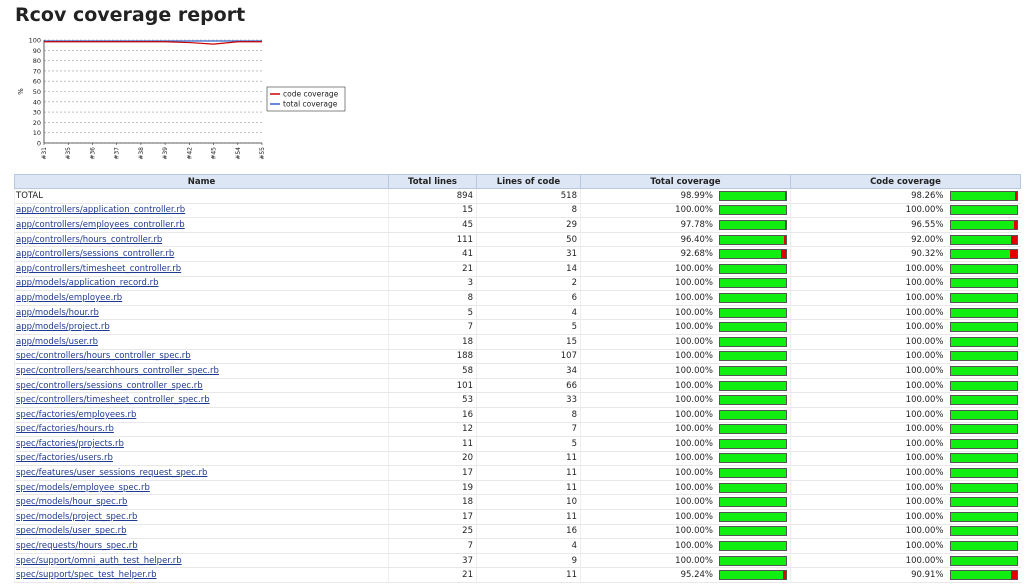 Image resolution: width=1024 pixels, height=586 pixels. Describe the element at coordinates (83, 488) in the screenshot. I see `file-link: spec/models/employee_spec.rb` at that location.